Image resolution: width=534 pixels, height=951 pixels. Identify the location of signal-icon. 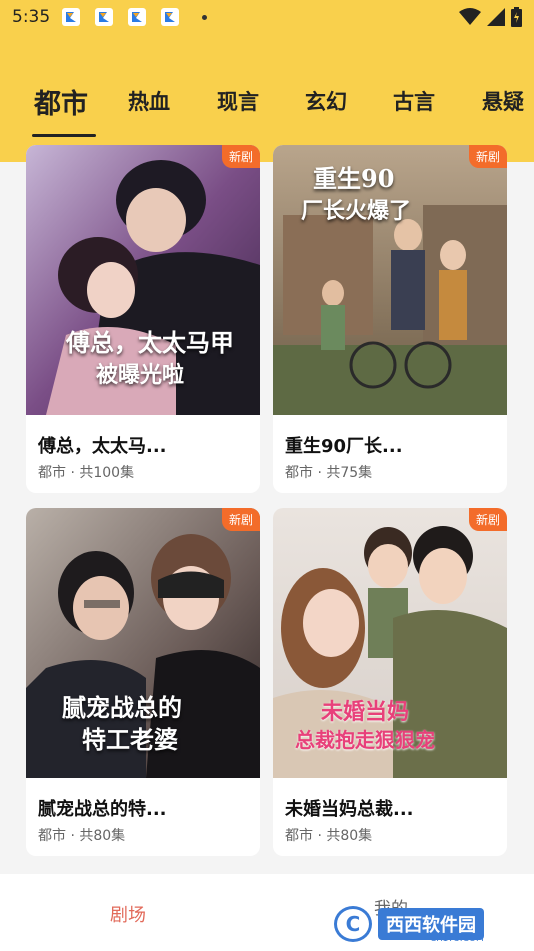
(496, 17).